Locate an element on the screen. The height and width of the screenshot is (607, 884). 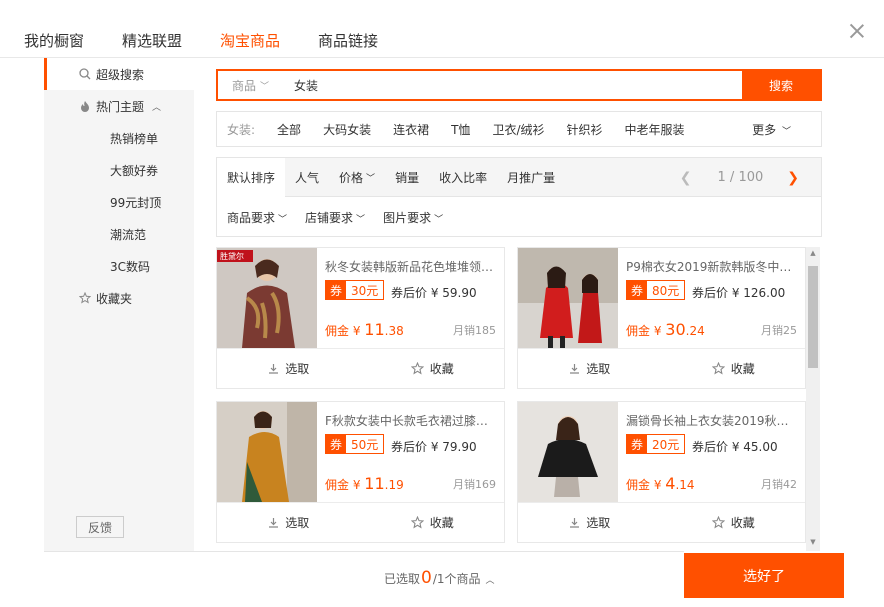
more-categories-button: 更多 ﹀ is located at coordinates (771, 129).